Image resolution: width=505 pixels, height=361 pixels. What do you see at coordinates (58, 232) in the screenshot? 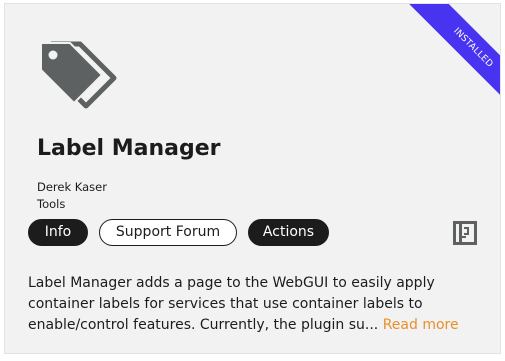
I see `info-button: Info` at bounding box center [58, 232].